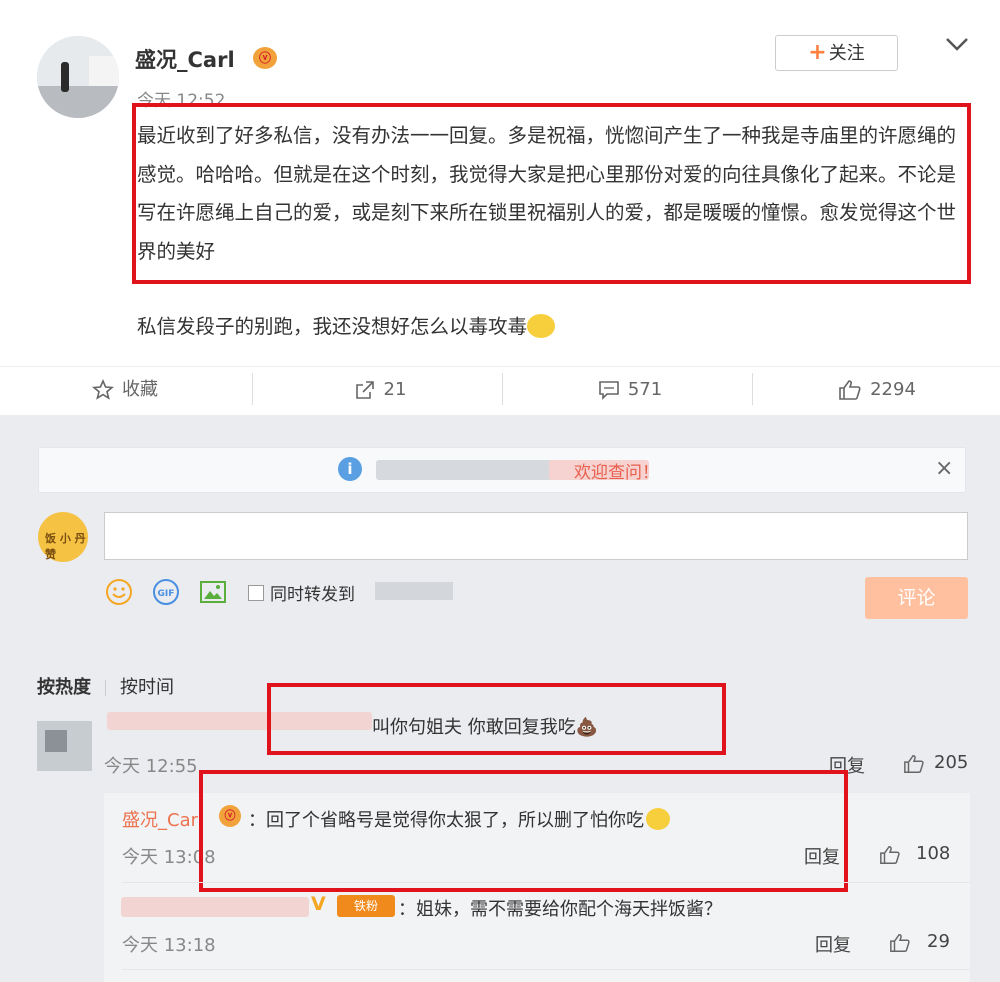 The height and width of the screenshot is (982, 1000). Describe the element at coordinates (63, 537) in the screenshot. I see `my-avatar: 饭 小 丹 赞` at that location.